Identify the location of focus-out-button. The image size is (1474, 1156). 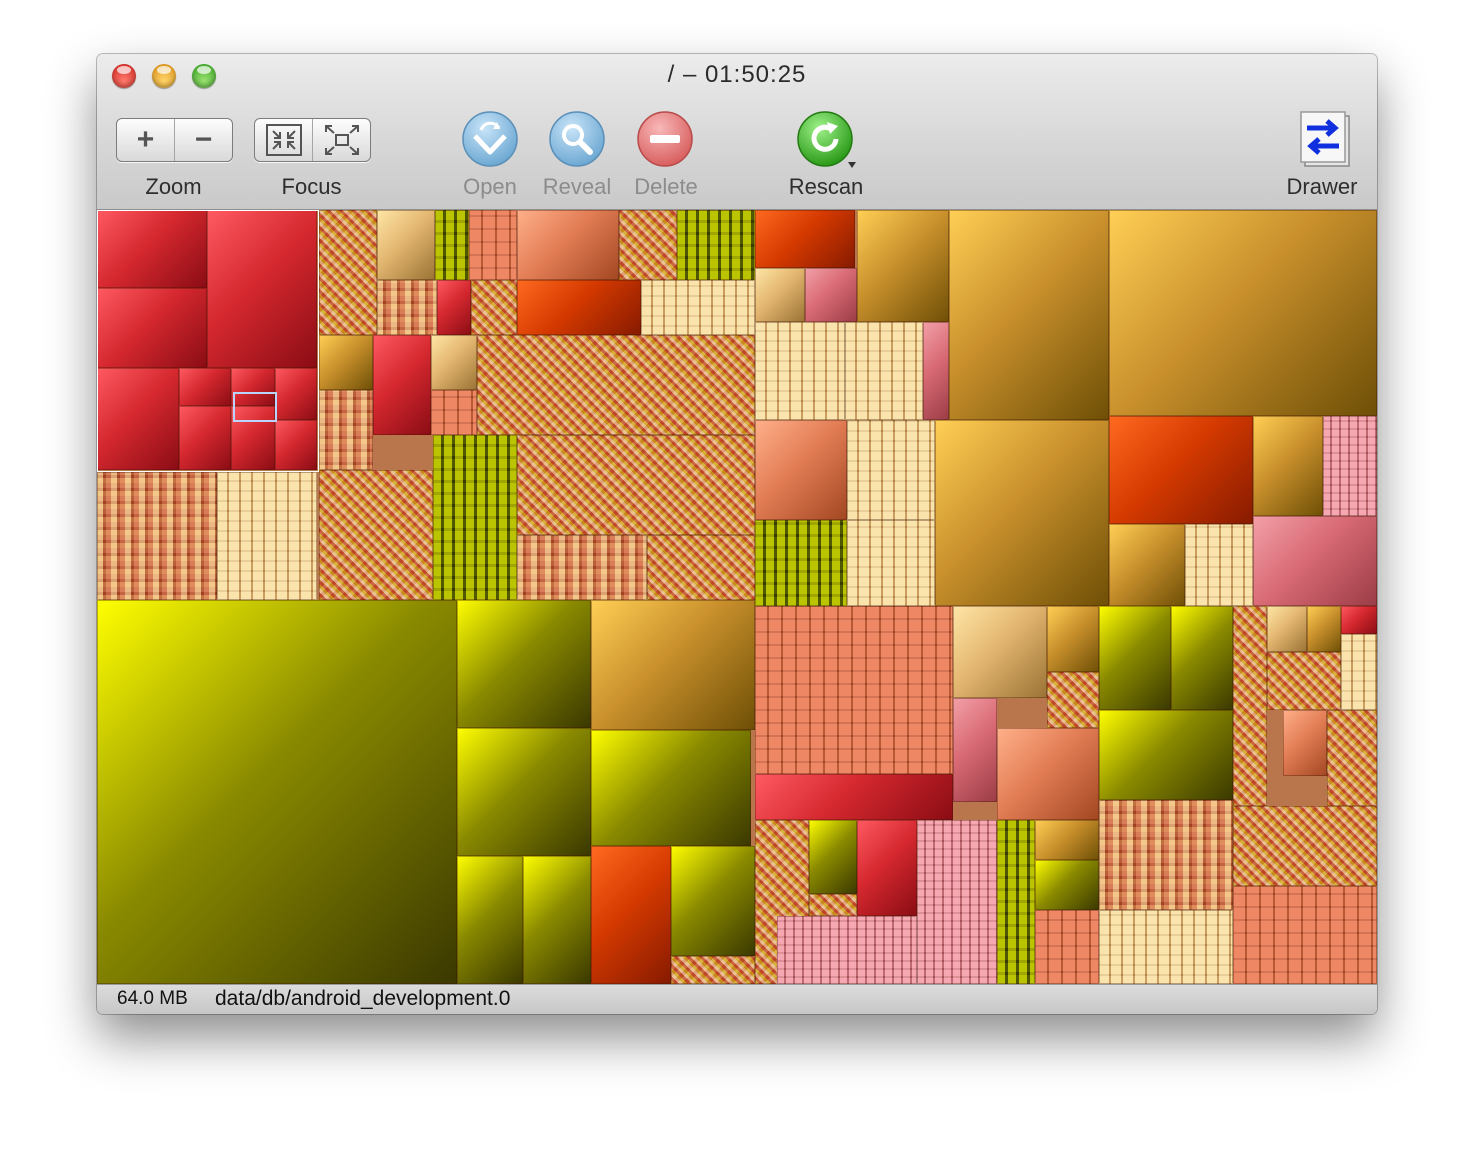
(341, 140).